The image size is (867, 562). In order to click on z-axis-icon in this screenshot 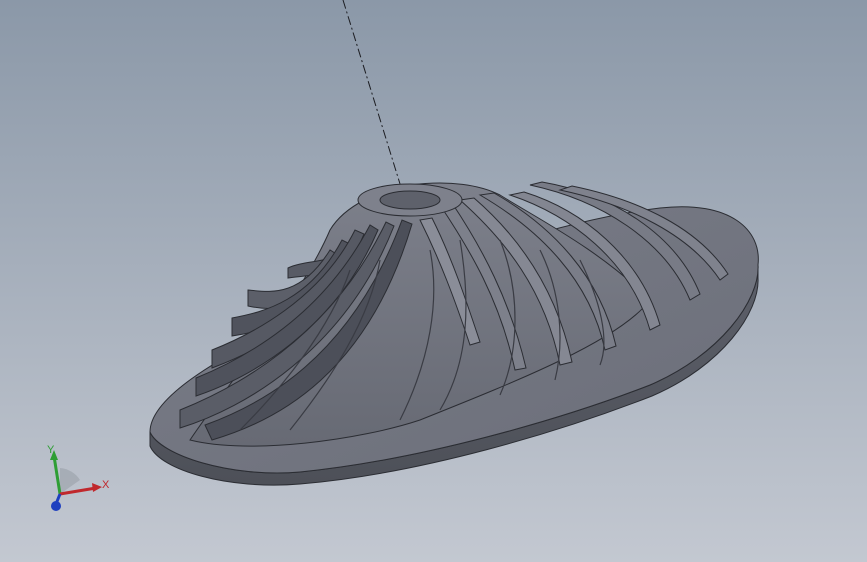, I will do `click(56, 506)`.